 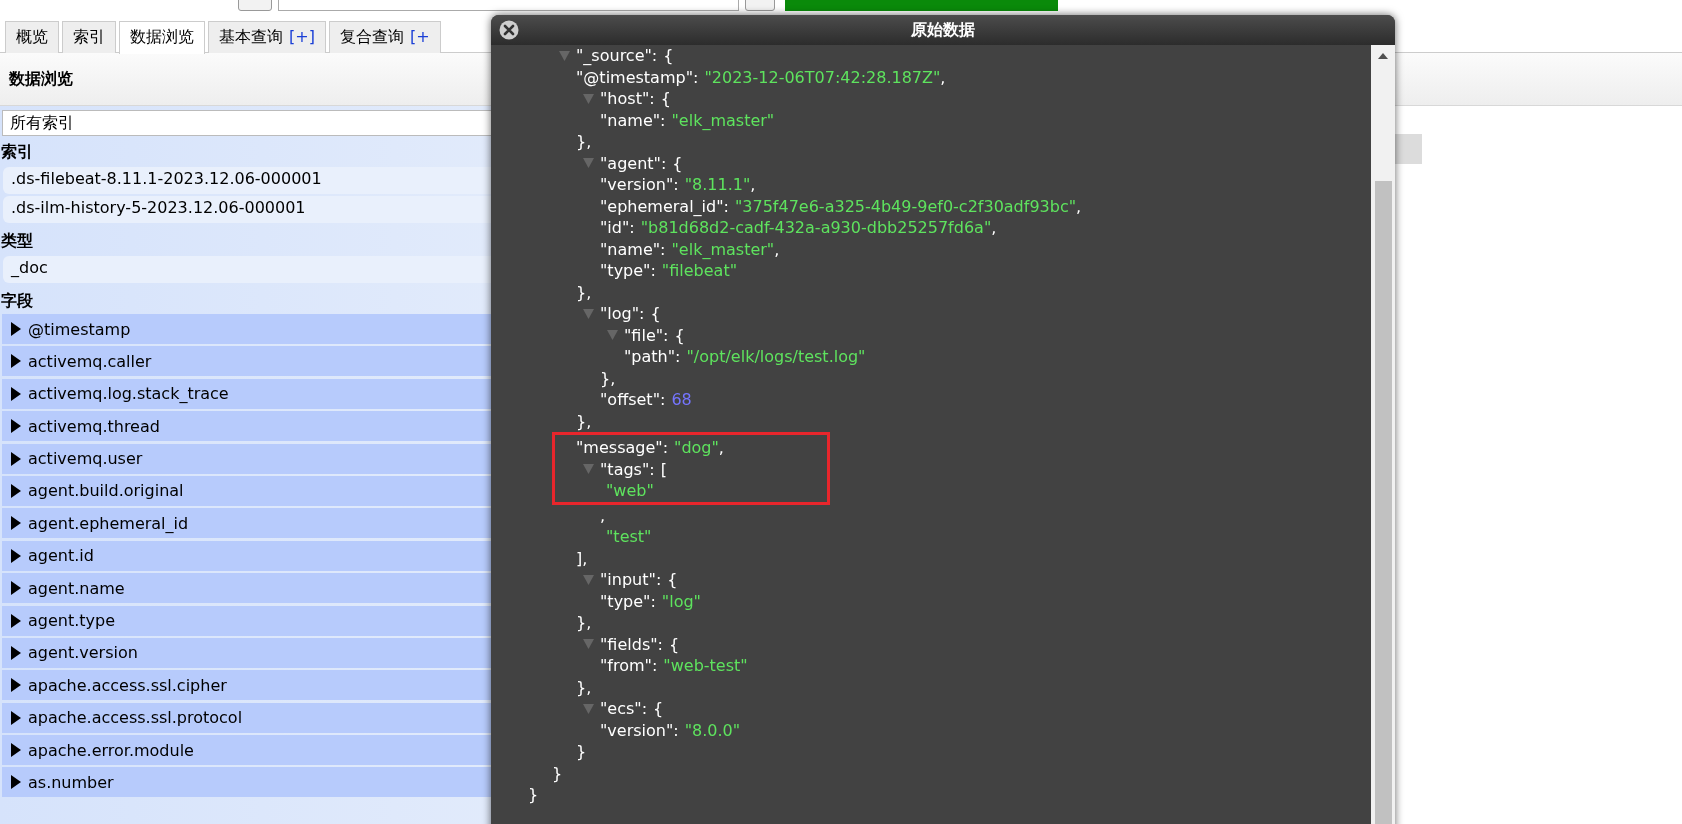 I want to click on json-value: "web", so click(x=630, y=491).